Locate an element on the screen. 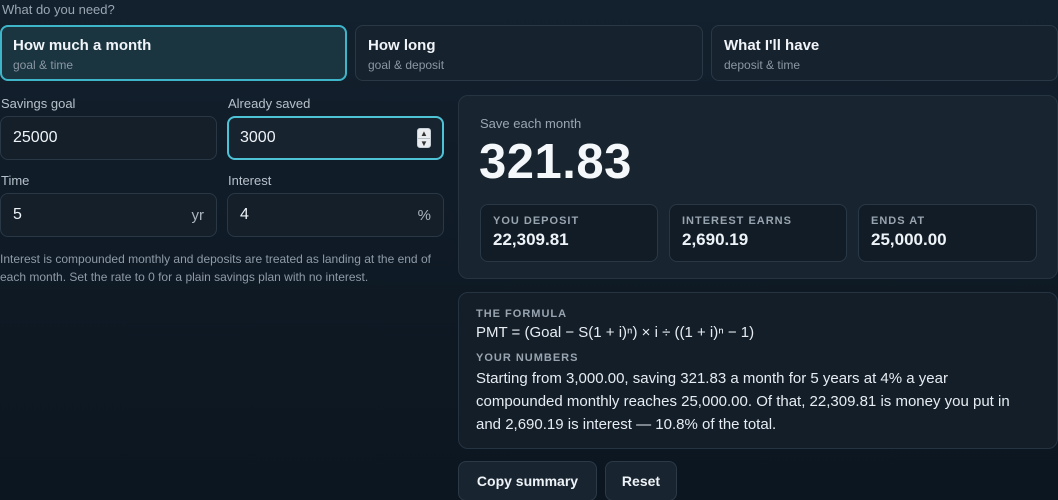 Image resolution: width=1058 pixels, height=500 pixels. mode-prompt: What do you need? is located at coordinates (58, 9).